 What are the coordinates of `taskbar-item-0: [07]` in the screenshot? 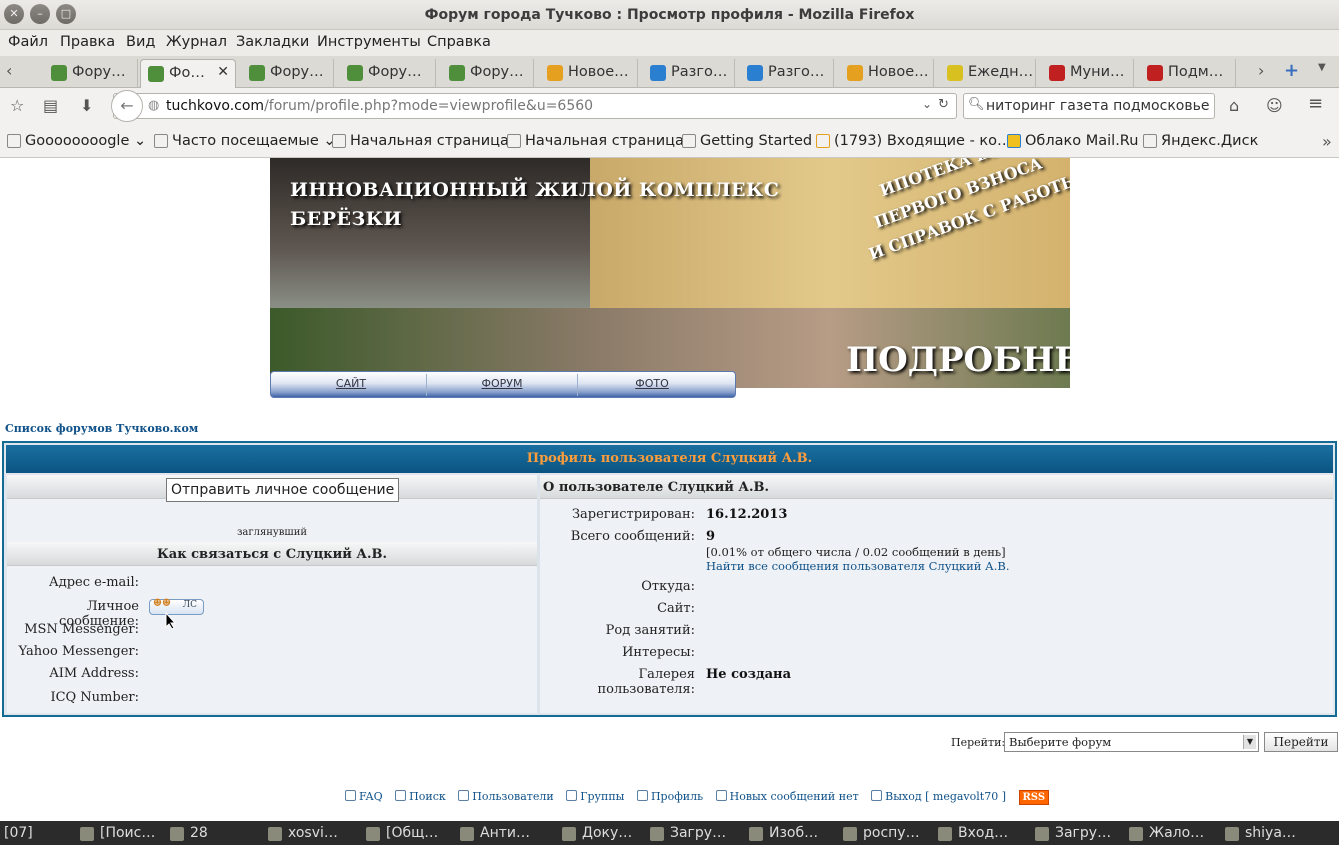 It's located at (18, 833).